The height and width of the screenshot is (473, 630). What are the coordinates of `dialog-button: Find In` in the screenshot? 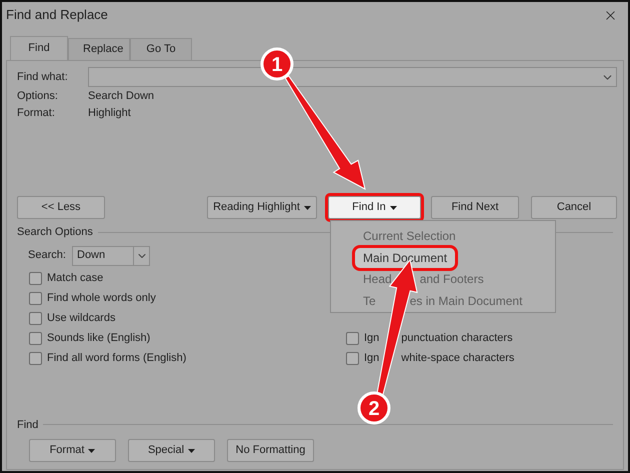 It's located at (374, 207).